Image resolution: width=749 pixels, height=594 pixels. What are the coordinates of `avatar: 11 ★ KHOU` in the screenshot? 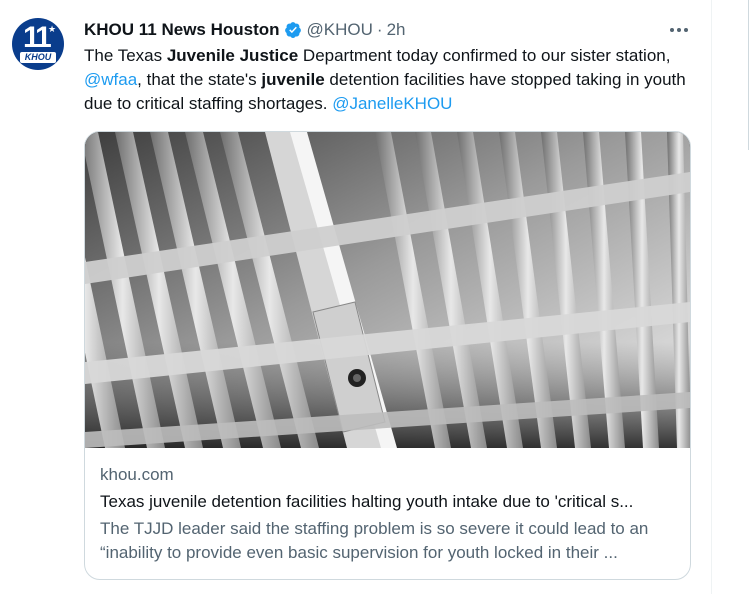 It's located at (38, 44).